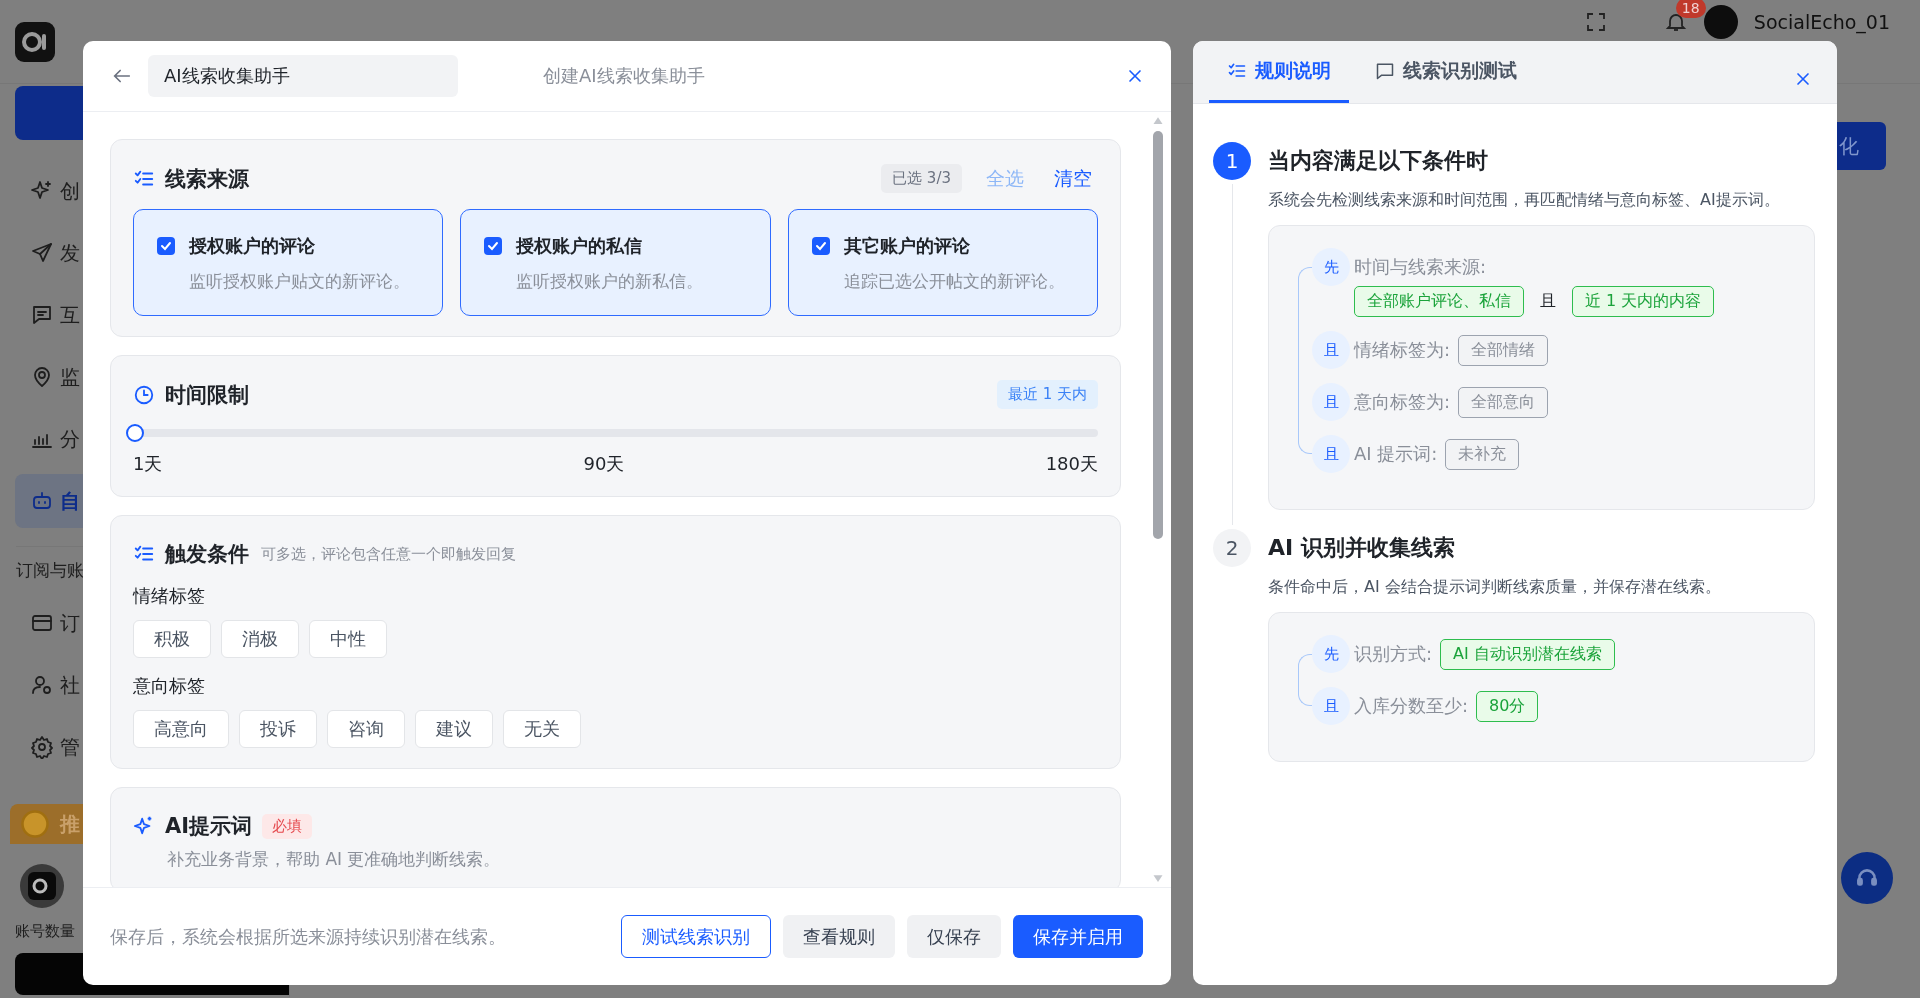 The width and height of the screenshot is (1920, 998). Describe the element at coordinates (207, 395) in the screenshot. I see `section-title: 时间限制` at that location.